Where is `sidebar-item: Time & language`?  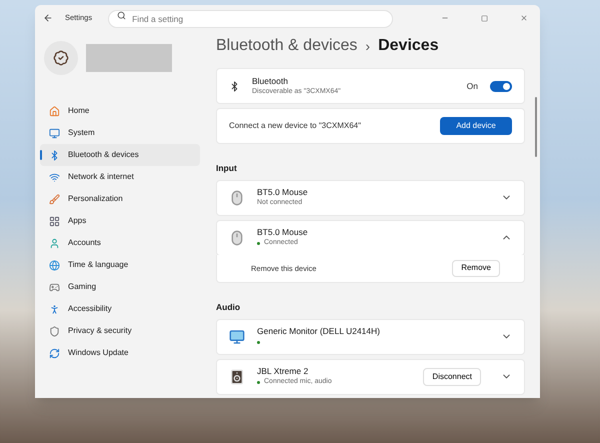 sidebar-item: Time & language is located at coordinates (120, 265).